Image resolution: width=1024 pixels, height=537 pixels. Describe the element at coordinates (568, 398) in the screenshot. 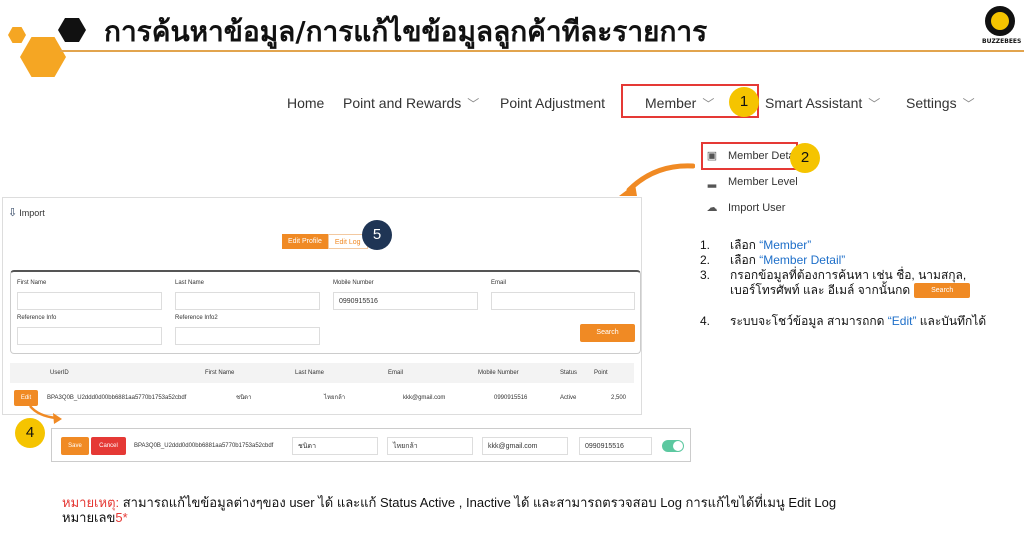

I see `cell-status: Active` at that location.